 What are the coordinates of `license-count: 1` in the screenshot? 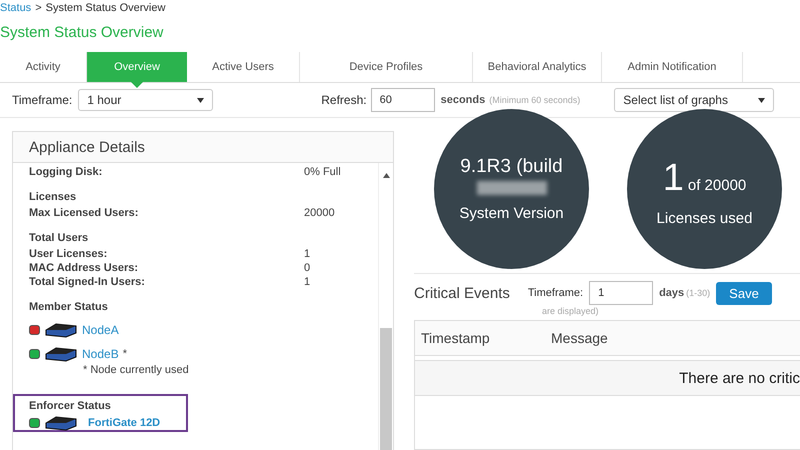 It's located at (673, 178).